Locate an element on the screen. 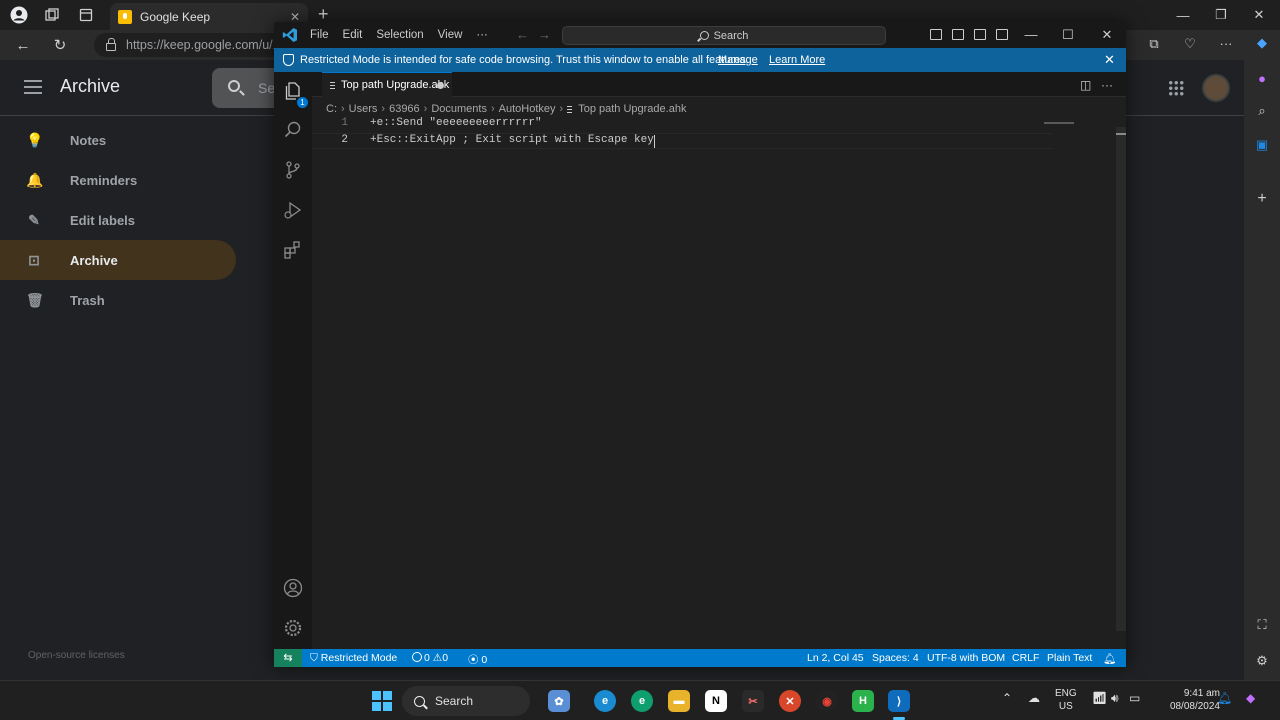  profile-icon is located at coordinates (19, 15).